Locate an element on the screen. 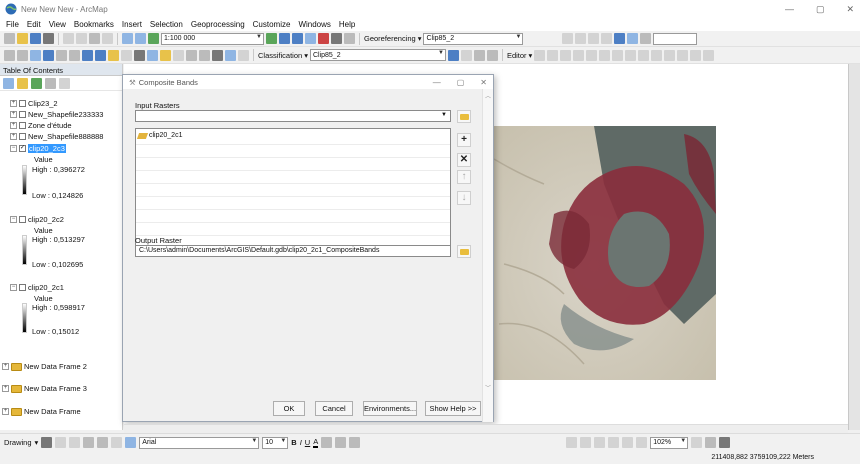 The image size is (860, 464). search-window-icon is located at coordinates (310, 38).